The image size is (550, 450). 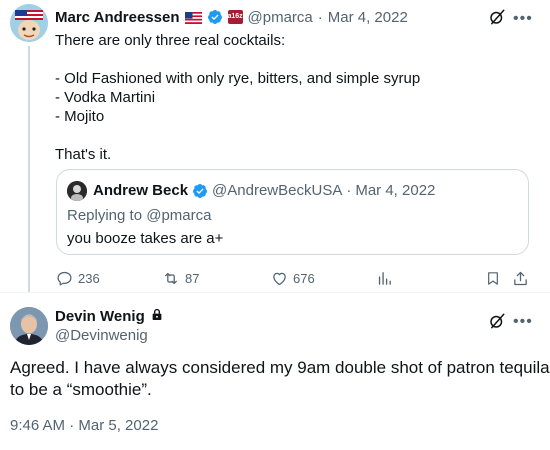 What do you see at coordinates (170, 40) in the screenshot?
I see `tweet-line: There are only three real cocktails:` at bounding box center [170, 40].